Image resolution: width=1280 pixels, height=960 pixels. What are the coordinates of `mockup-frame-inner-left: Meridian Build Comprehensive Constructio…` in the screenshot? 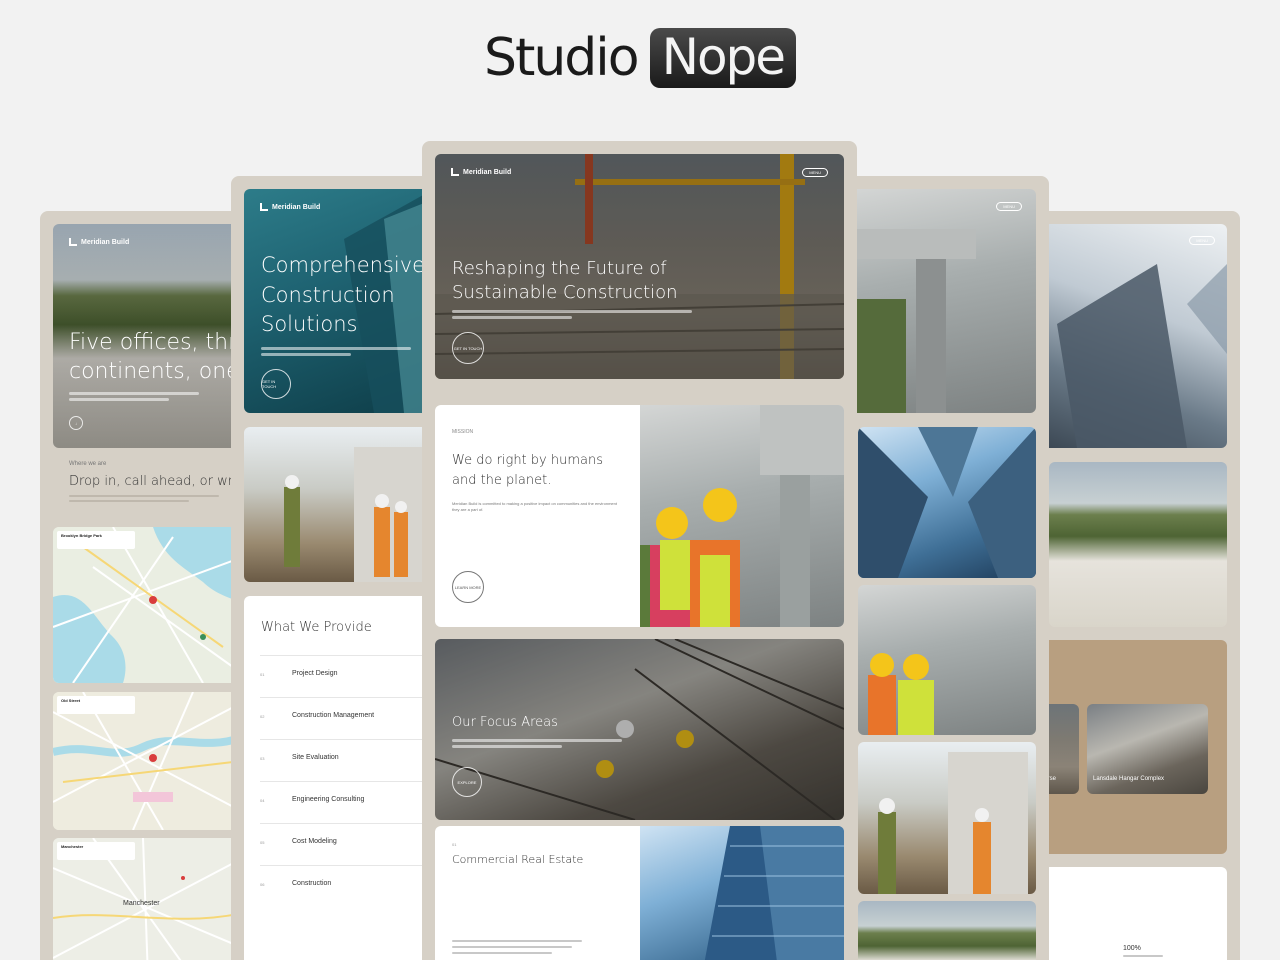 It's located at (331, 568).